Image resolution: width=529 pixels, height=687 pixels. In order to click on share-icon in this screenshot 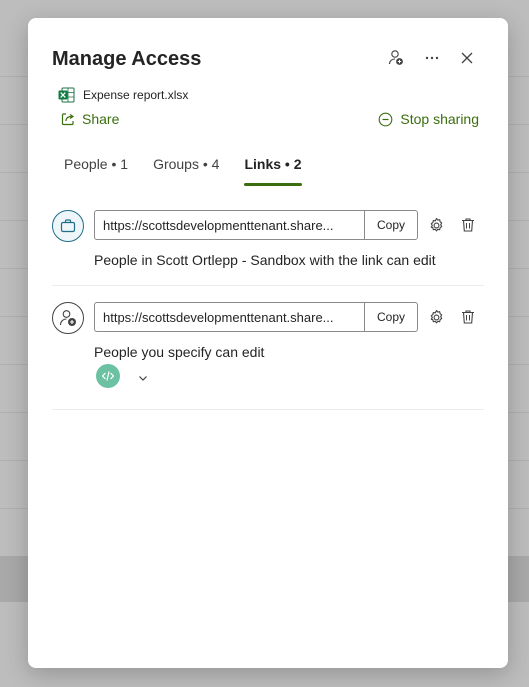, I will do `click(68, 119)`.